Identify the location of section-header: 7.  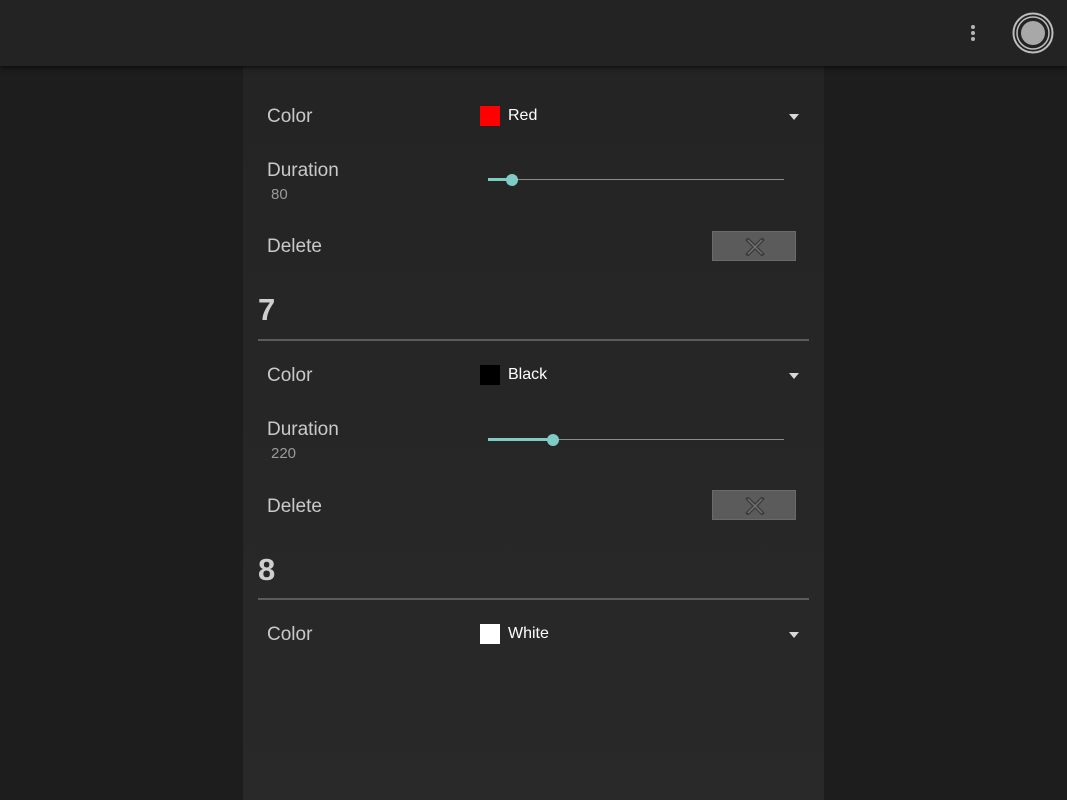
(267, 309).